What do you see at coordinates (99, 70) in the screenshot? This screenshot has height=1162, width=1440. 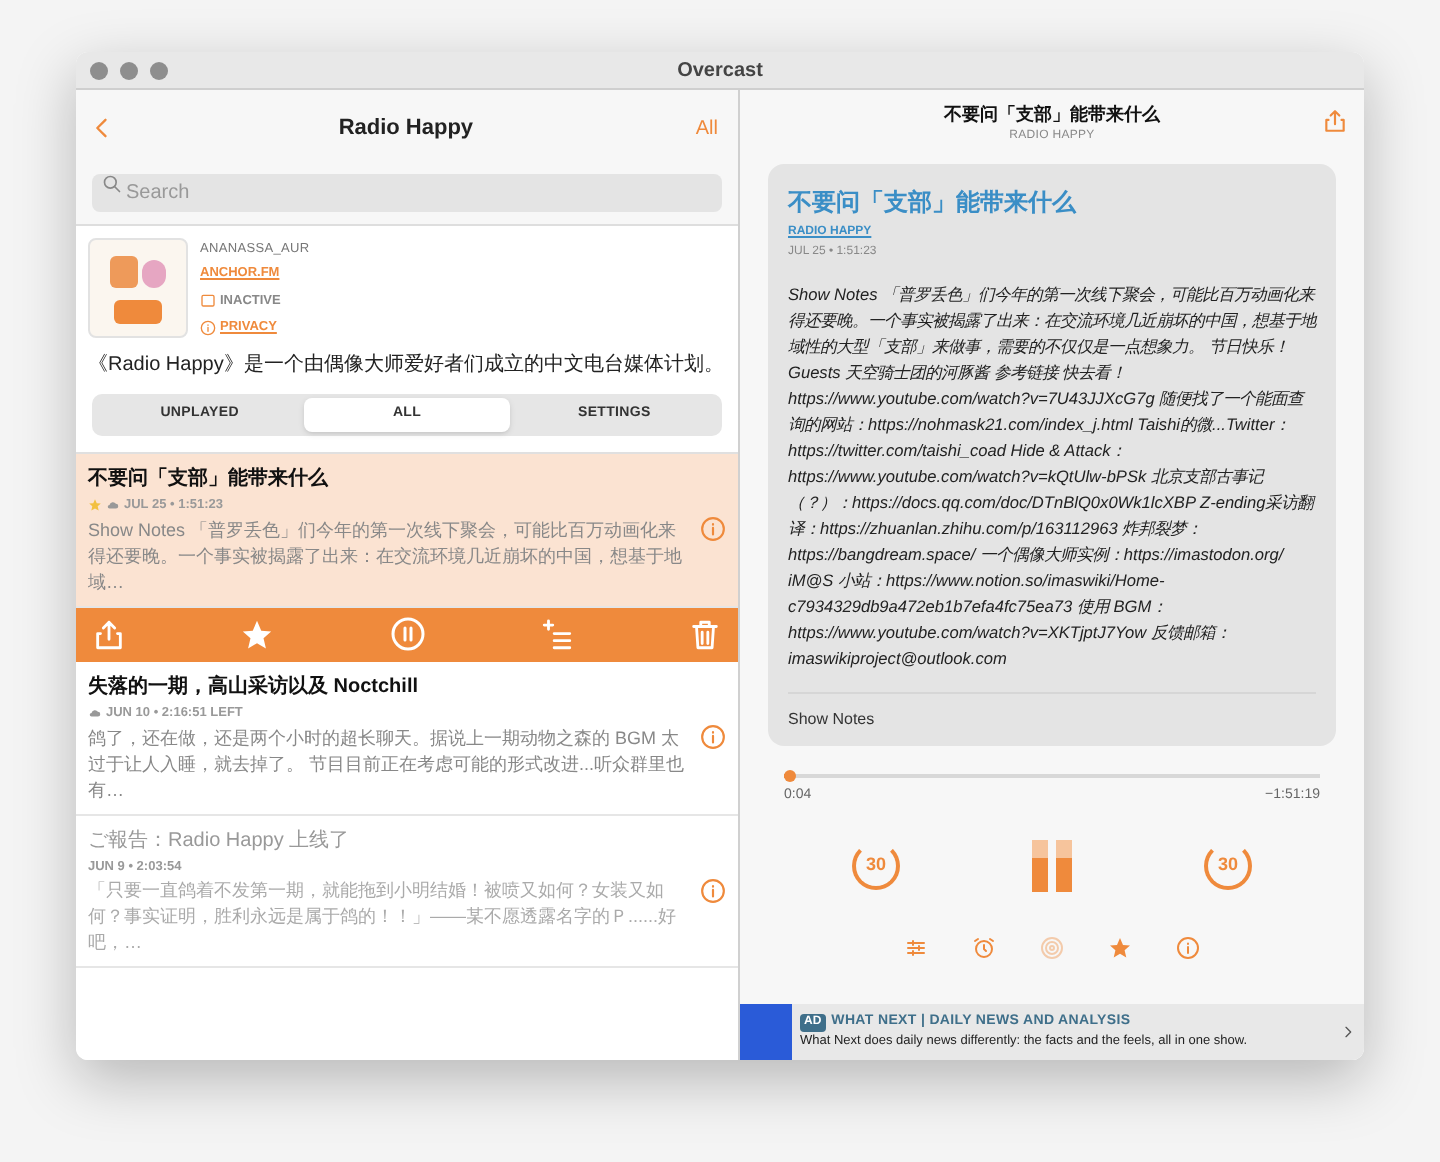 I see `close-button` at bounding box center [99, 70].